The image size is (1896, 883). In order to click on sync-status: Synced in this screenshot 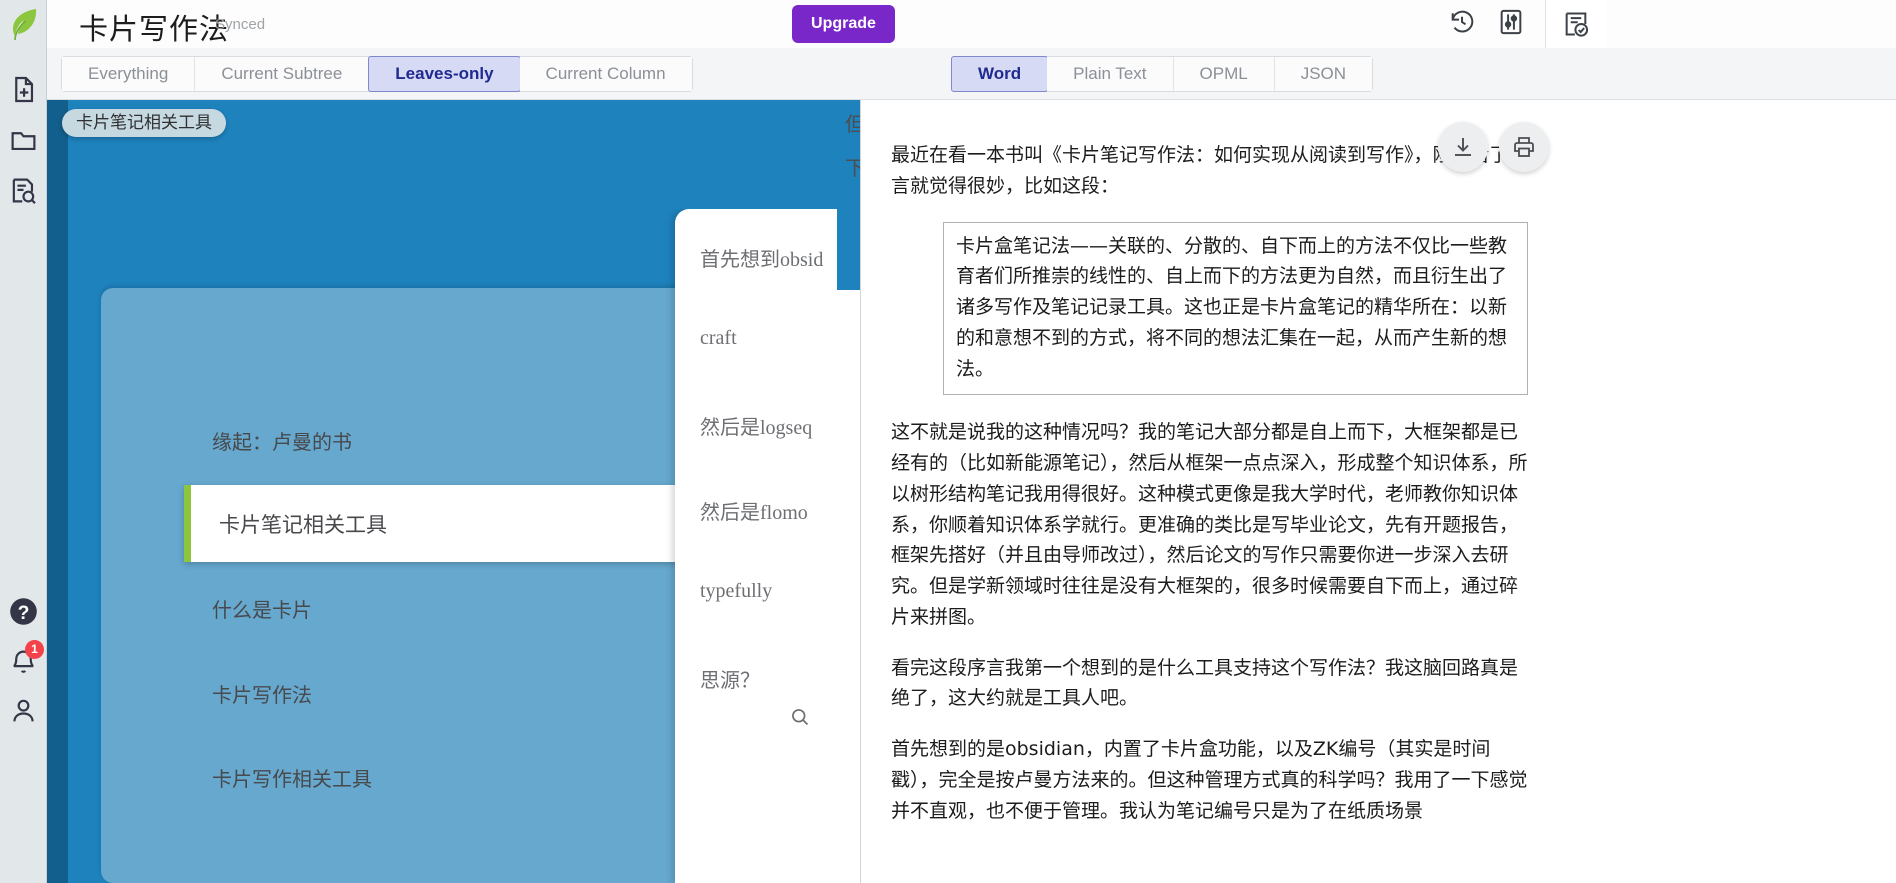, I will do `click(240, 24)`.